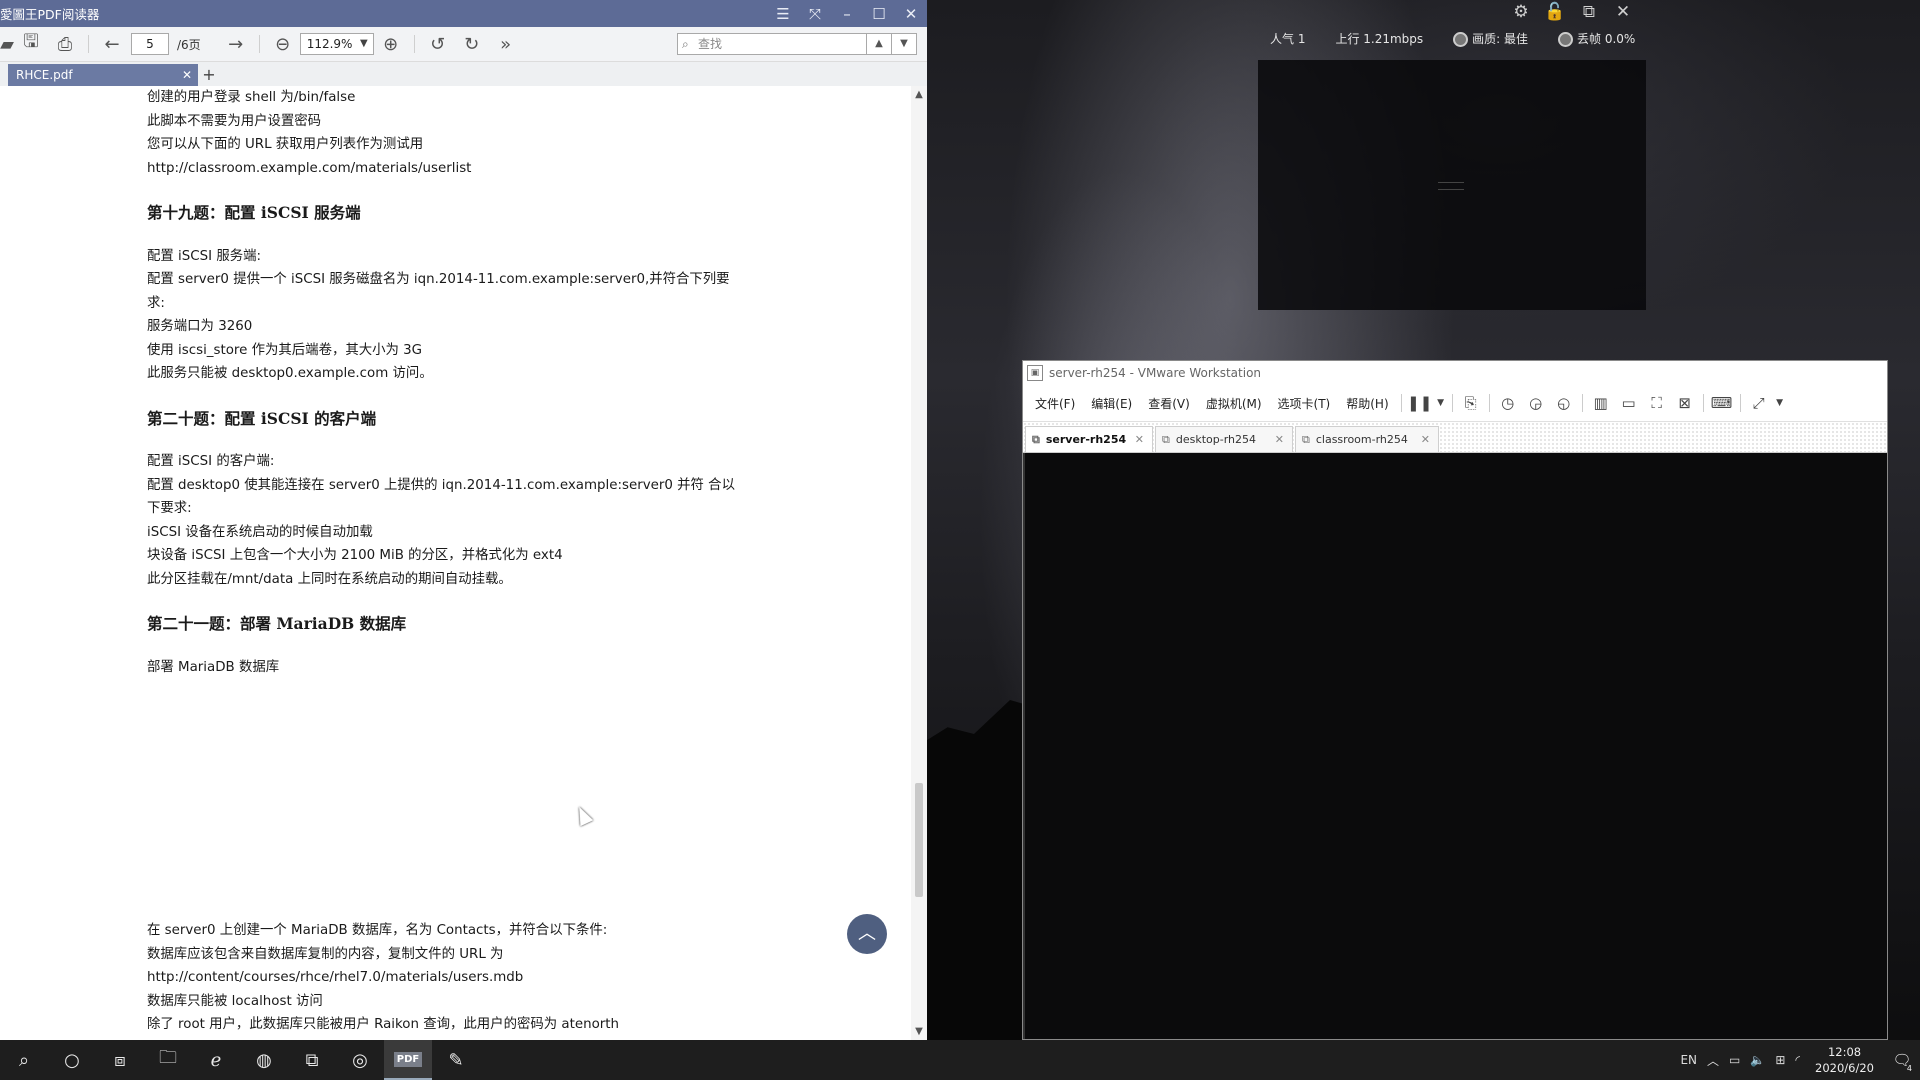  Describe the element at coordinates (879, 14) in the screenshot. I see `maximize-icon: ☐` at that location.